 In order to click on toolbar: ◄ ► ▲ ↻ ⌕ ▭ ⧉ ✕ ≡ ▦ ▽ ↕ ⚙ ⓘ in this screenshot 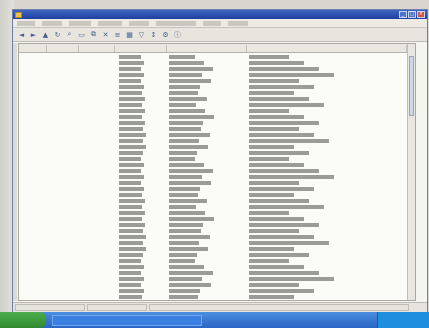, I will do `click(220, 35)`.